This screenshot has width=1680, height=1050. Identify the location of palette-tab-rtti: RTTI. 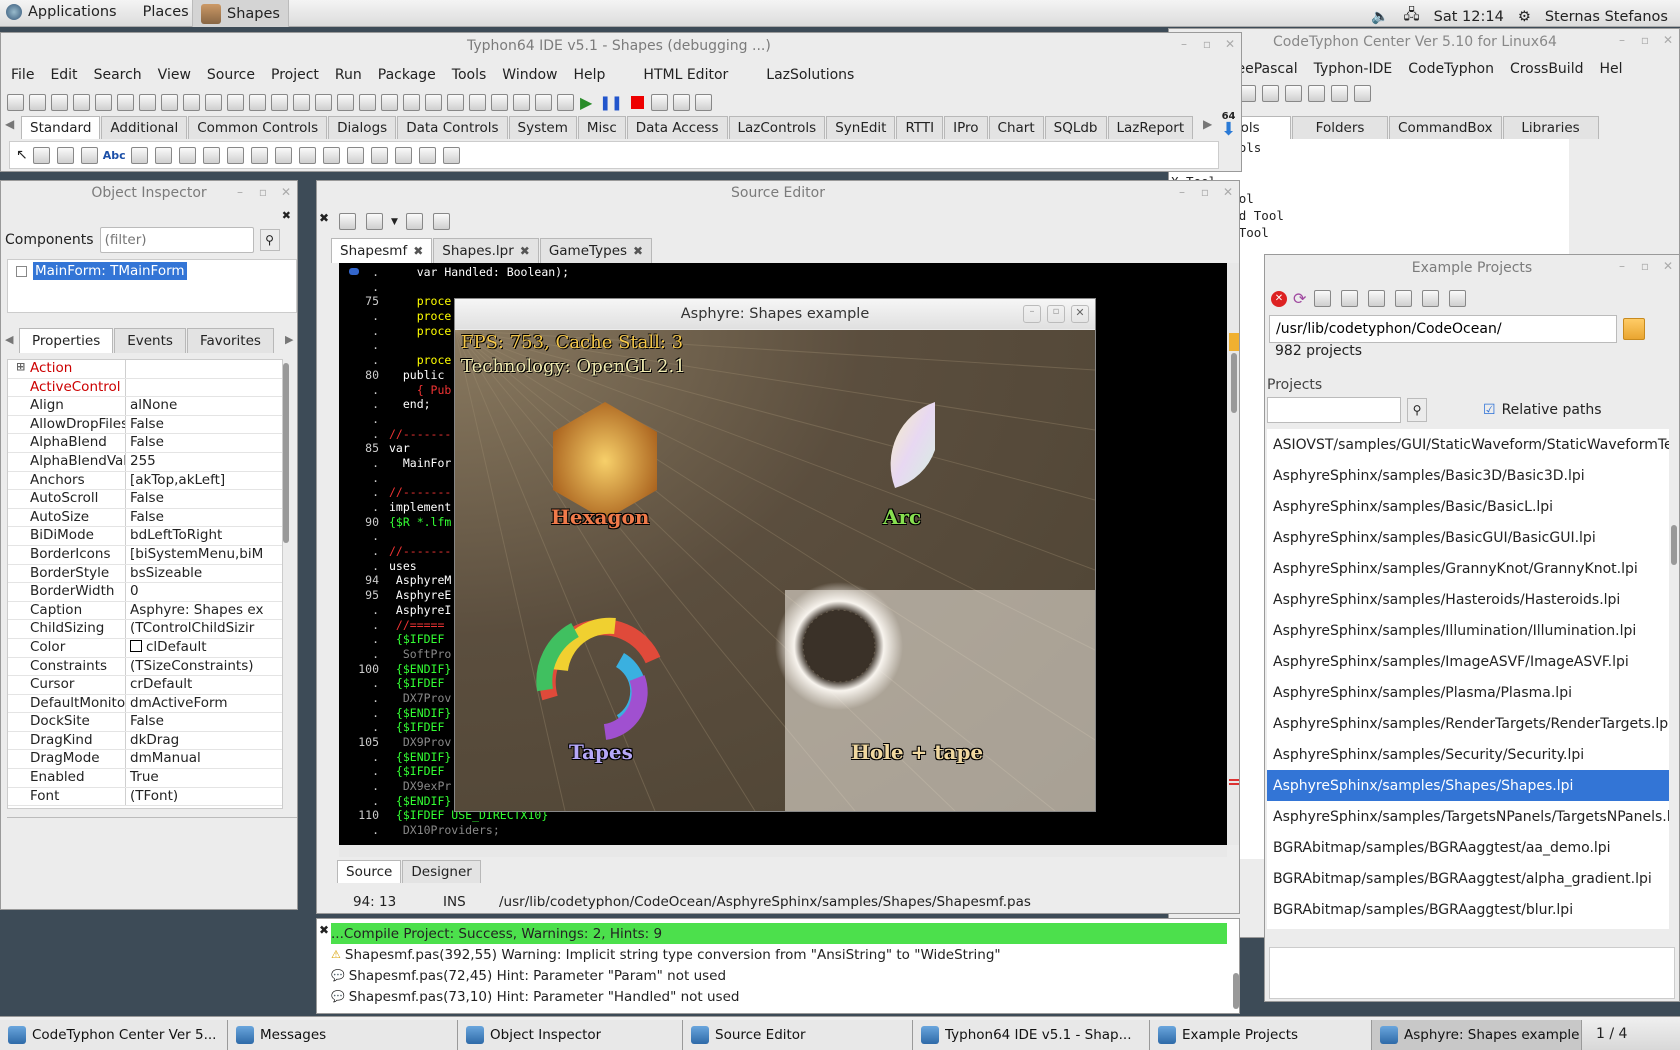
(920, 127).